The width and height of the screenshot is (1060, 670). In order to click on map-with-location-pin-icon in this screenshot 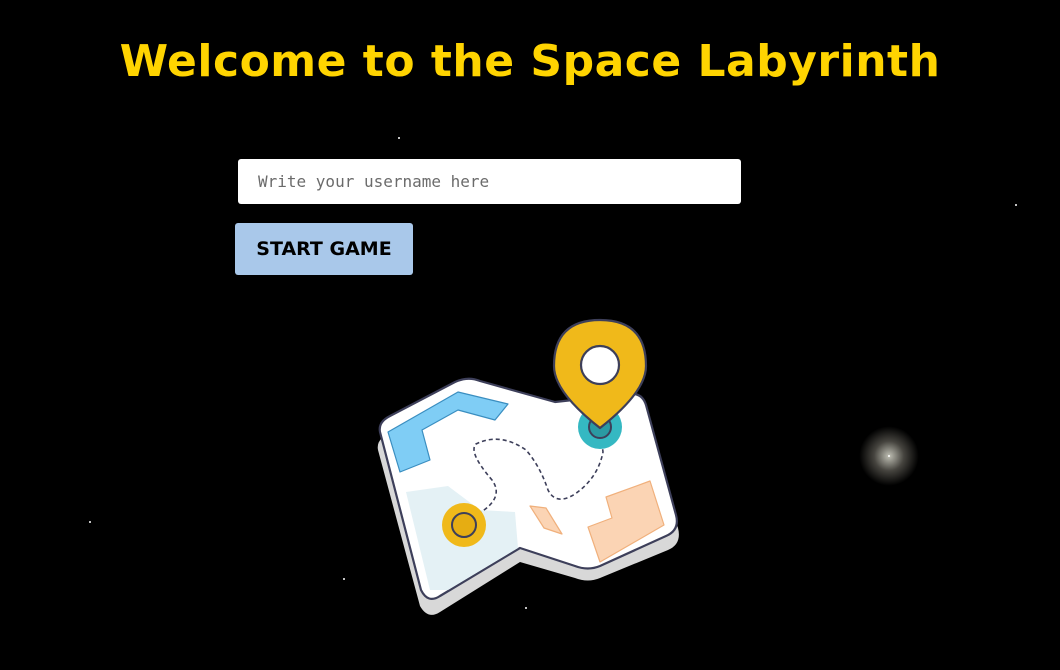, I will do `click(528, 466)`.